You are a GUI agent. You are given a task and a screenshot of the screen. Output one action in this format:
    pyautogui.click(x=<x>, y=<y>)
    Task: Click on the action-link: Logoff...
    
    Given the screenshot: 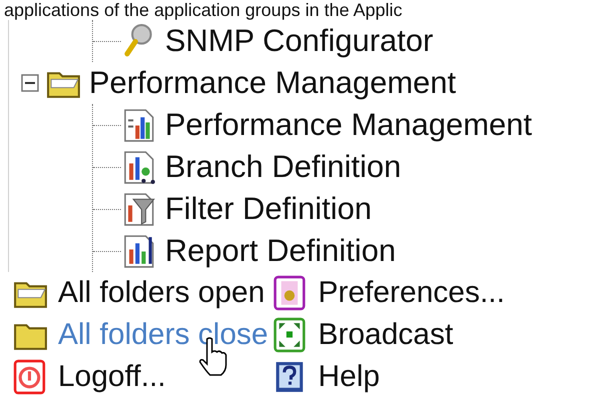 What is the action you would take?
    pyautogui.click(x=112, y=377)
    